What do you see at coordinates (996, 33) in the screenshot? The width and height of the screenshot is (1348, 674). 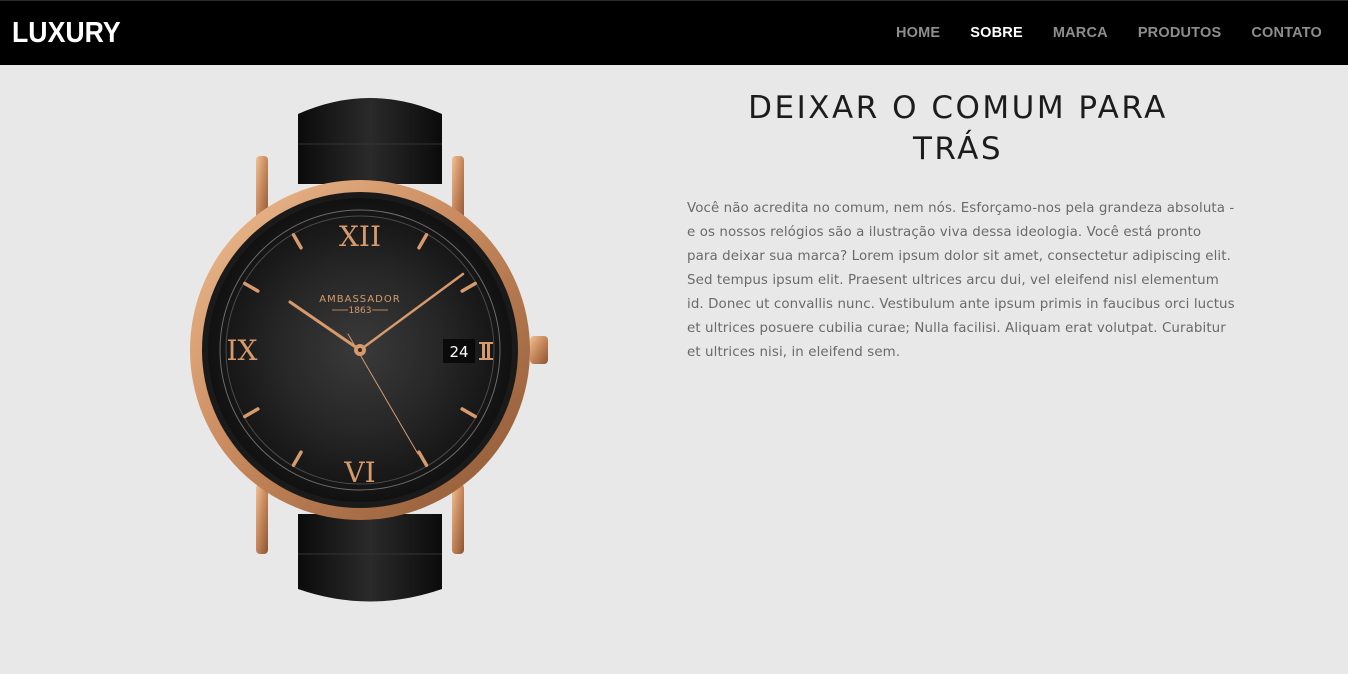 I see `nav-sobre: SOBRE` at bounding box center [996, 33].